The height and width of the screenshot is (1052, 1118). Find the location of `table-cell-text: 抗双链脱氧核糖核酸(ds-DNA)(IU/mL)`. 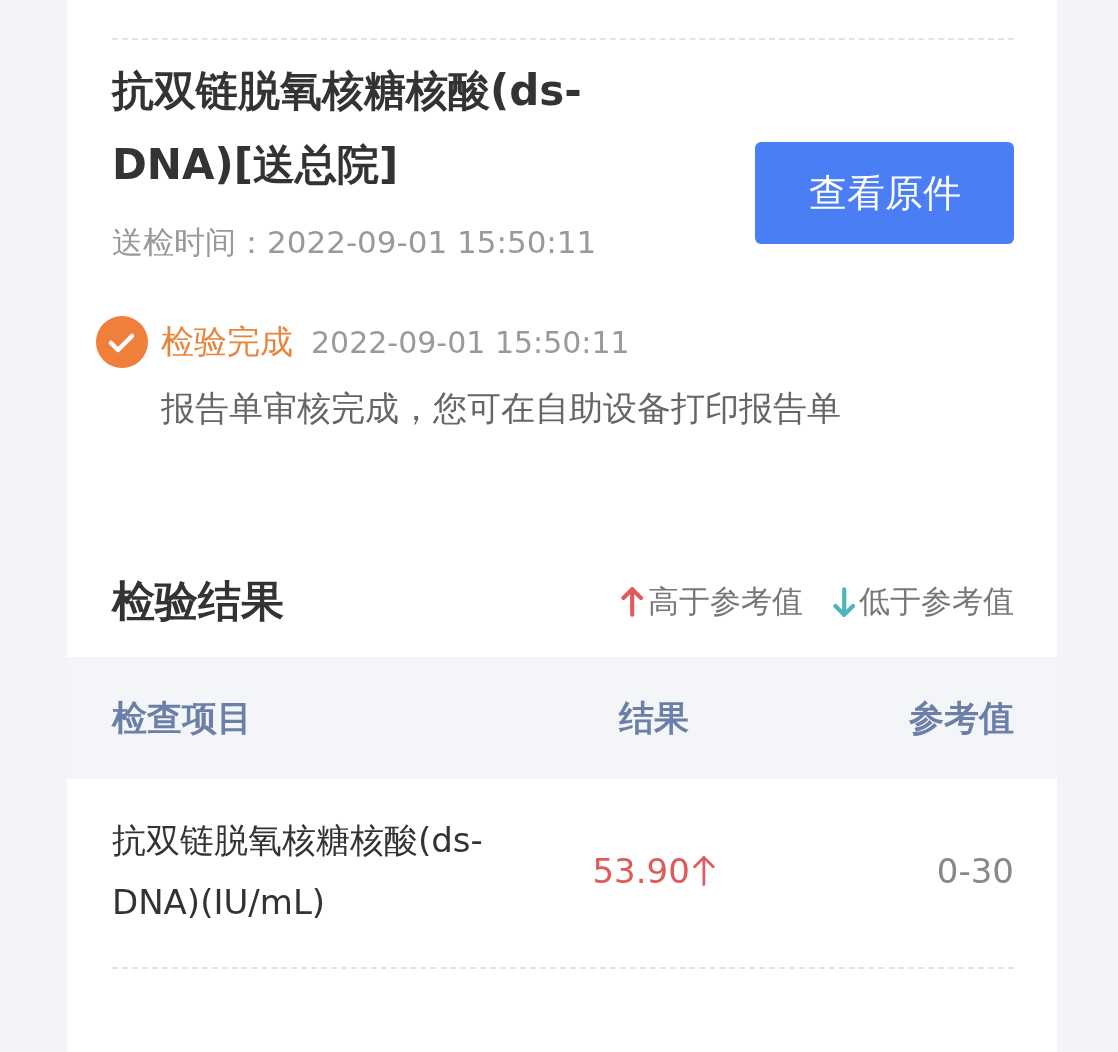

table-cell-text: 抗双链脱氧核糖核酸(ds-DNA)(IU/mL) is located at coordinates (298, 871).